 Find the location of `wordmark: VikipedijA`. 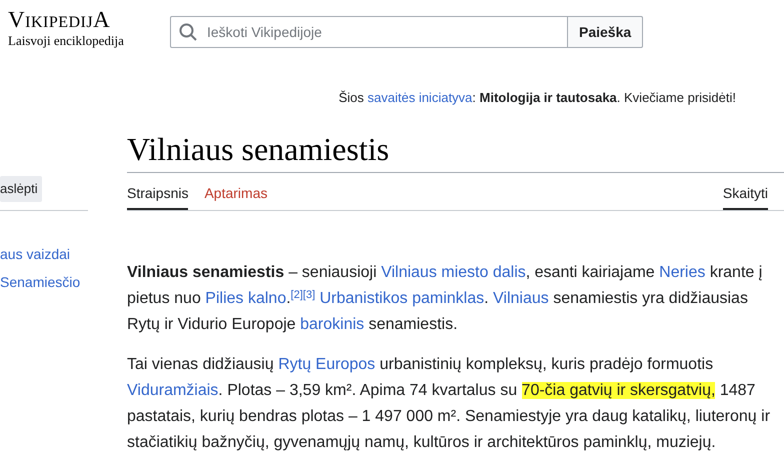

wordmark: VikipedijA is located at coordinates (89, 19).